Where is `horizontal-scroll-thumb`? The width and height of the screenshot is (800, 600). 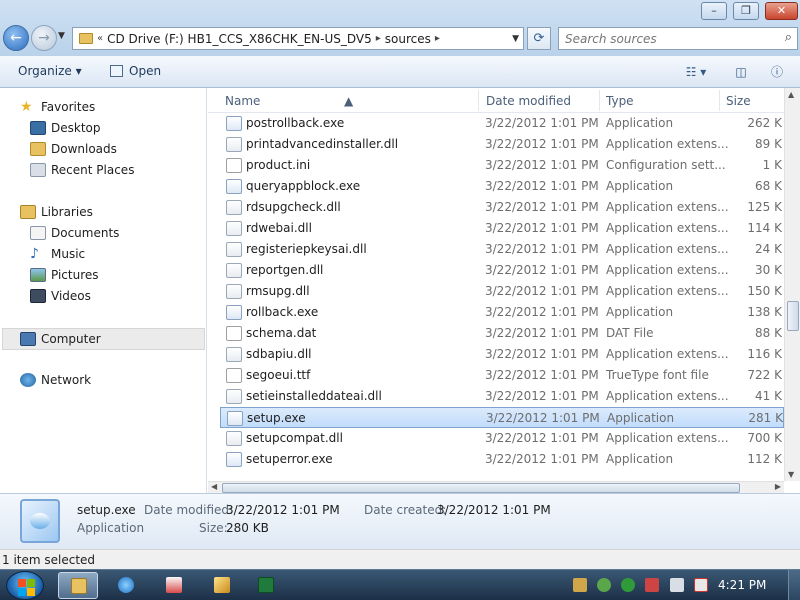
horizontal-scroll-thumb is located at coordinates (481, 488).